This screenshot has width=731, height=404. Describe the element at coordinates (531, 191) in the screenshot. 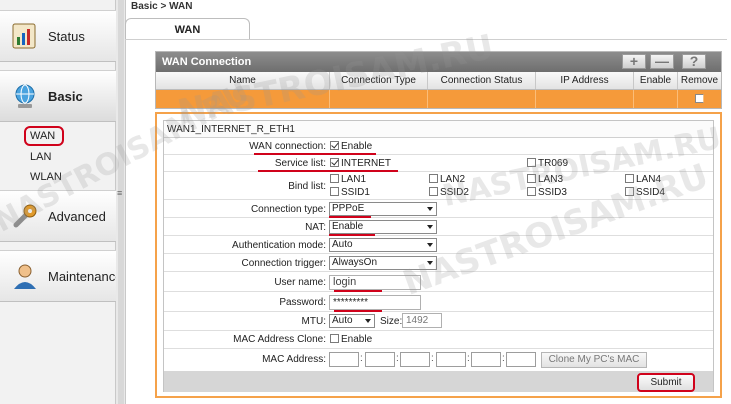

I see `bind-ssid3-checkbox` at that location.